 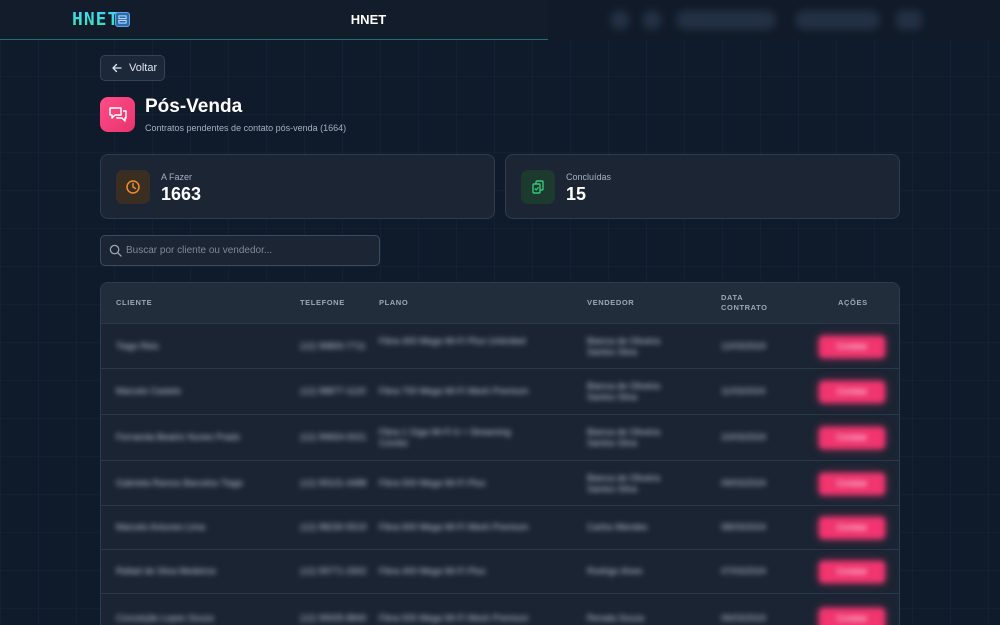 I want to click on column-header-cliente: CLIENTE, so click(x=134, y=303).